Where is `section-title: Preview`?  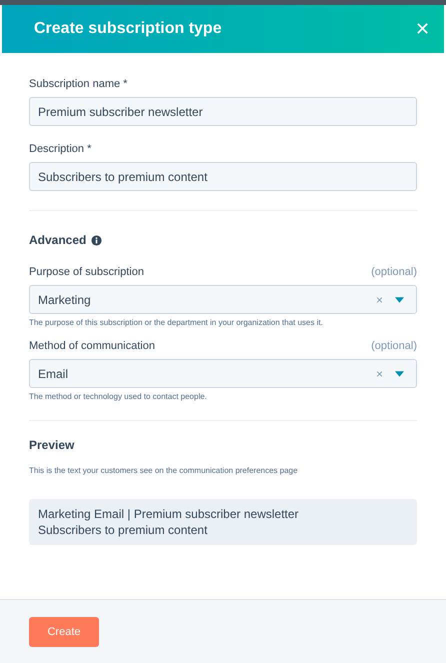
section-title: Preview is located at coordinates (52, 445).